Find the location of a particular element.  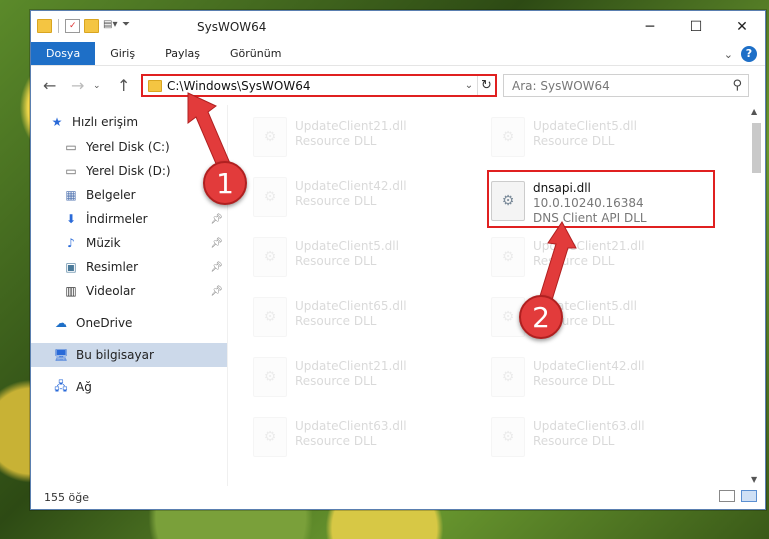

computer-icon: 🖥︎ is located at coordinates (61, 355).